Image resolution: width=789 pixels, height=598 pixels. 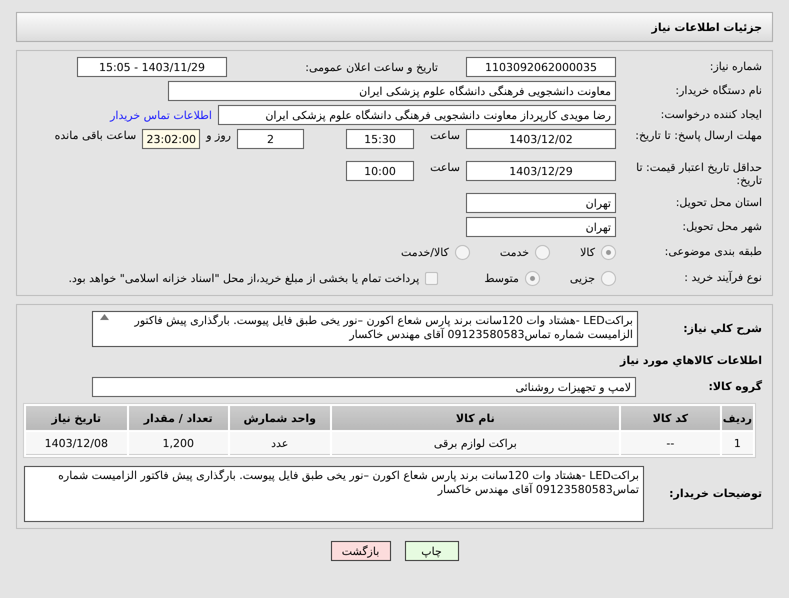 What do you see at coordinates (364, 387) in the screenshot?
I see `goods-group-field: لامپ و تجهیزات روشنائی` at bounding box center [364, 387].